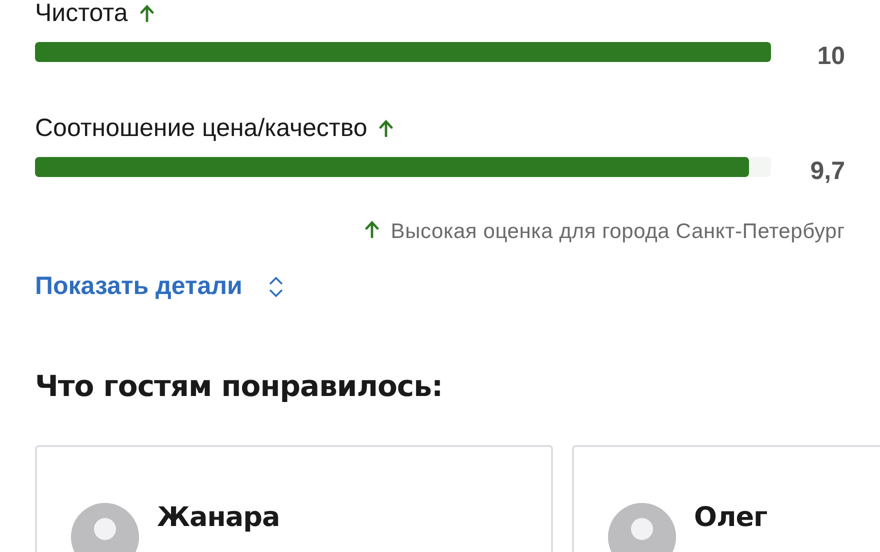 This screenshot has width=880, height=552. I want to click on rating-label: Чистота, so click(81, 13).